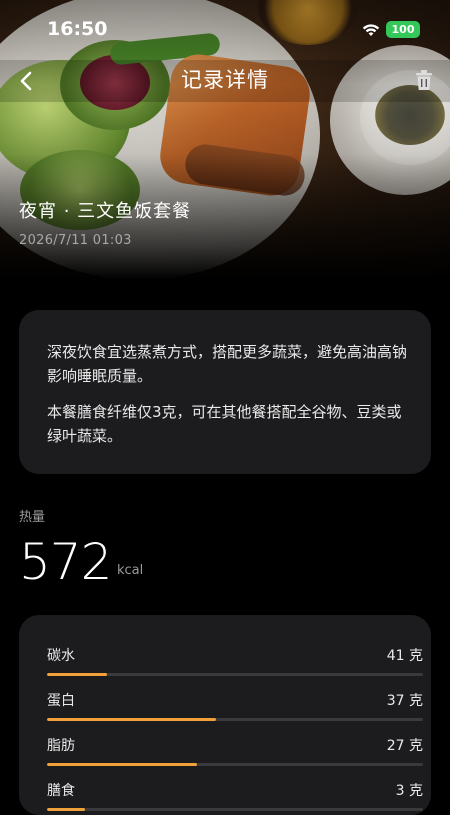 Image resolution: width=450 pixels, height=815 pixels. I want to click on page-title: 记录详情, so click(225, 80).